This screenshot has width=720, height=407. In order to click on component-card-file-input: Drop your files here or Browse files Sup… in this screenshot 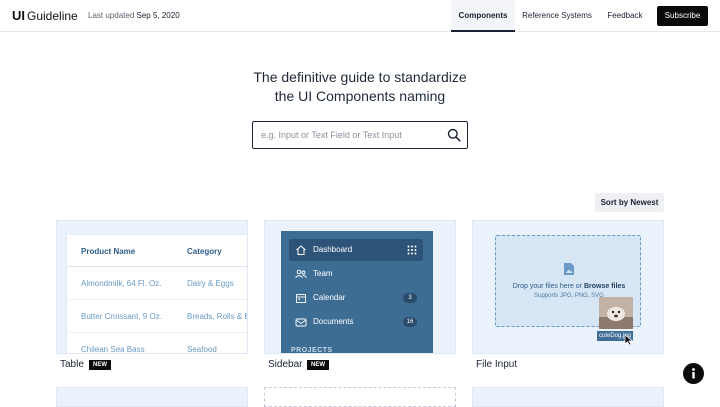, I will do `click(568, 287)`.